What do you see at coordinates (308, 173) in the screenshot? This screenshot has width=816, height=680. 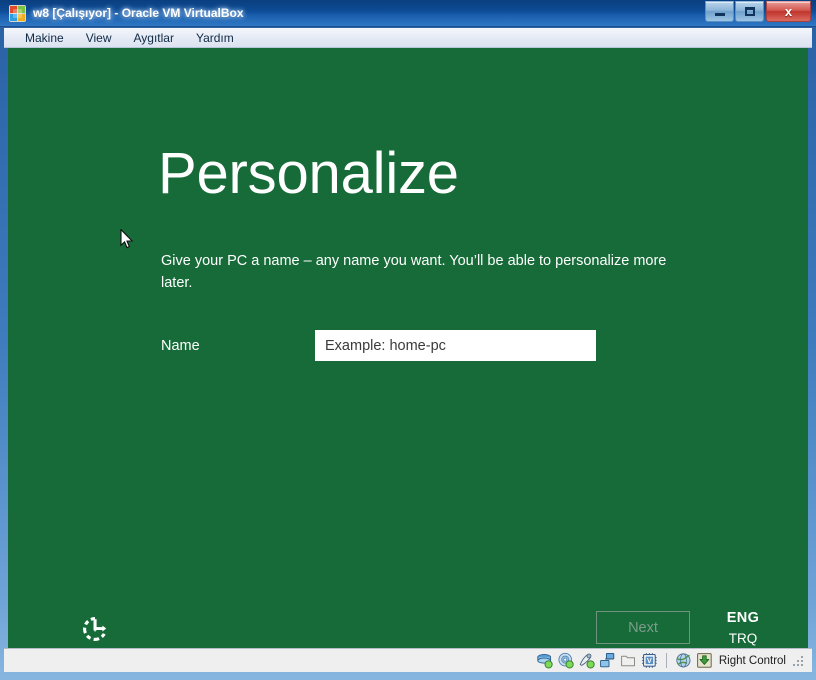 I see `page-title: Personalize` at bounding box center [308, 173].